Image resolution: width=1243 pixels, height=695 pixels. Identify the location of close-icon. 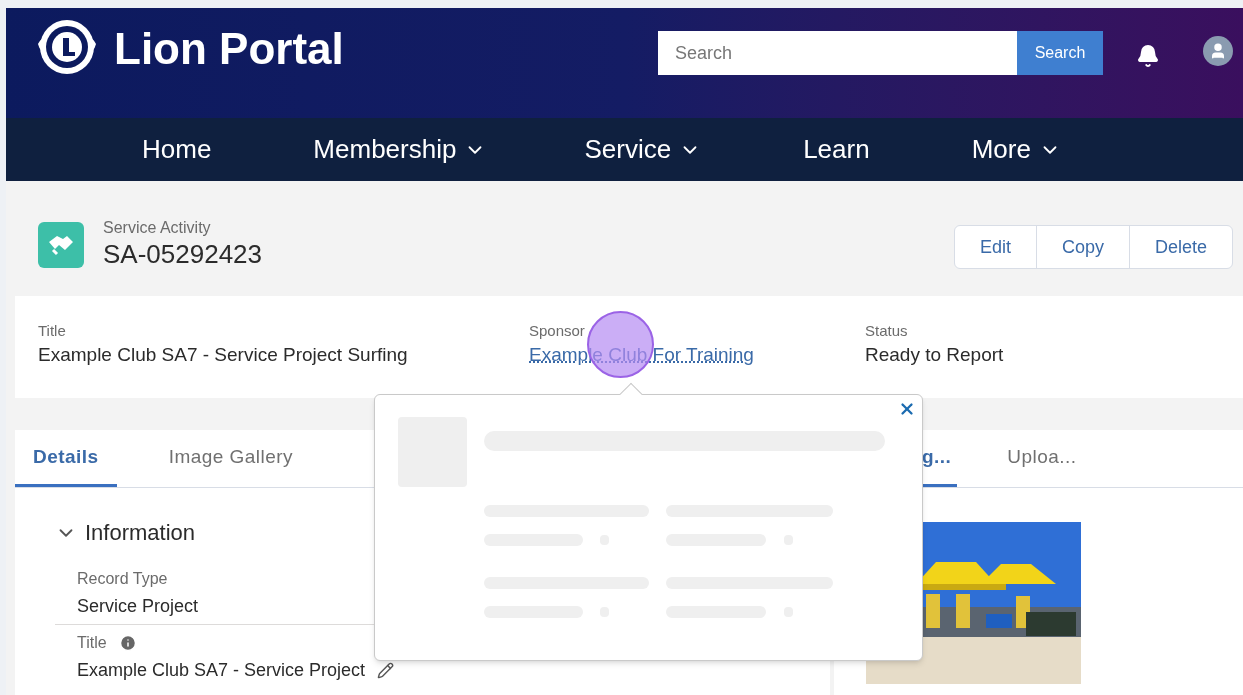
(907, 409).